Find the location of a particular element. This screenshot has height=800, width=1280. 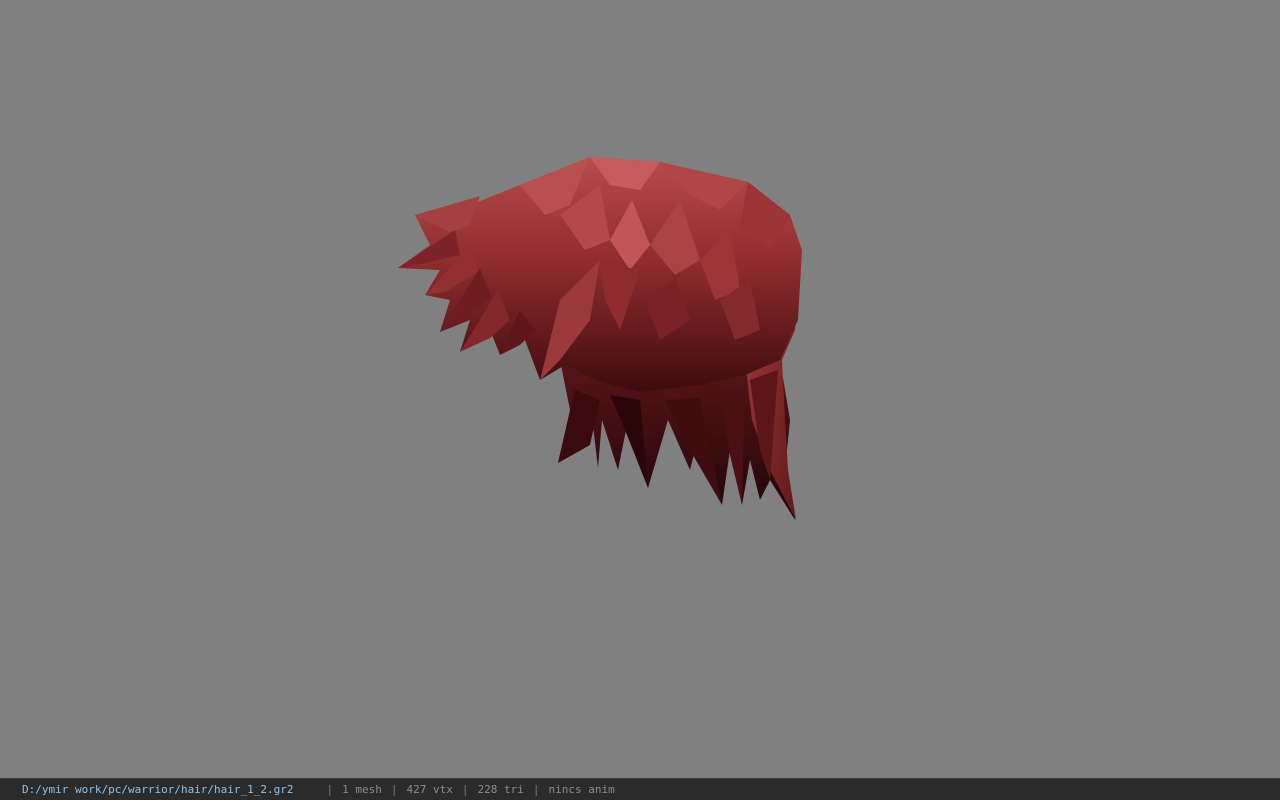

mesh-count-label: 1 mesh is located at coordinates (362, 789).